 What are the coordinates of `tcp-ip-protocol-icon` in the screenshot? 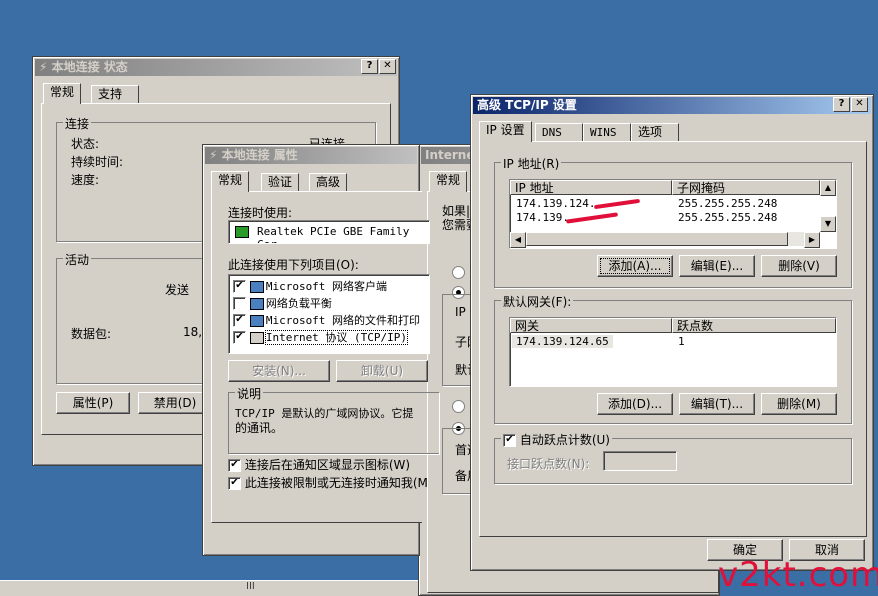 It's located at (256, 337).